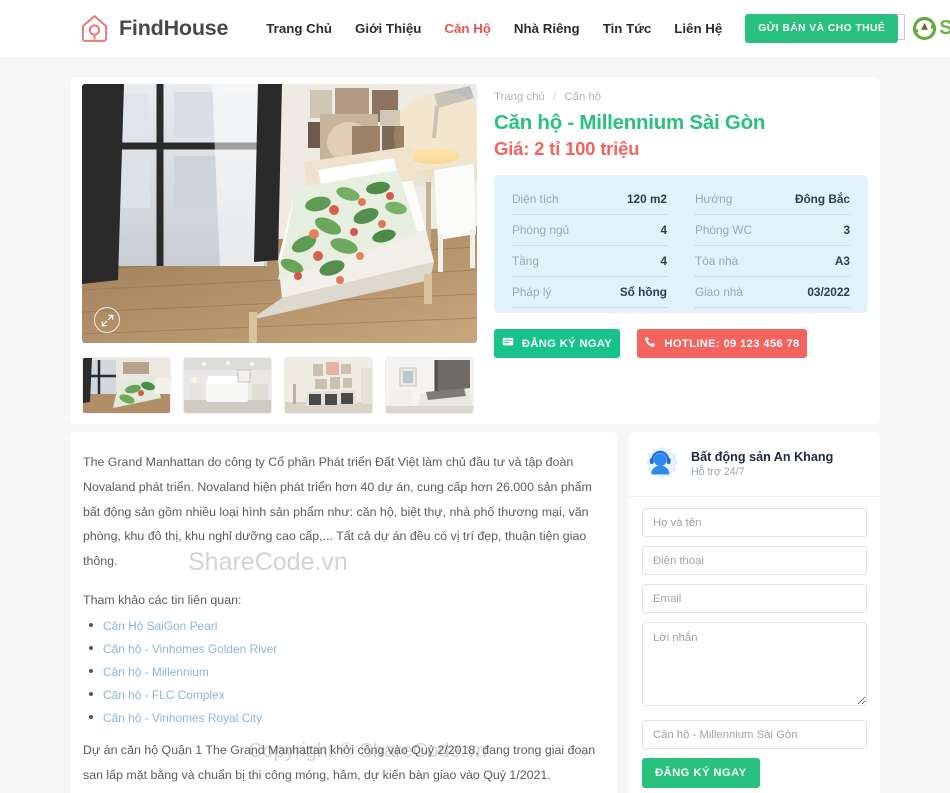  Describe the element at coordinates (650, 343) in the screenshot. I see `phone-icon` at that location.